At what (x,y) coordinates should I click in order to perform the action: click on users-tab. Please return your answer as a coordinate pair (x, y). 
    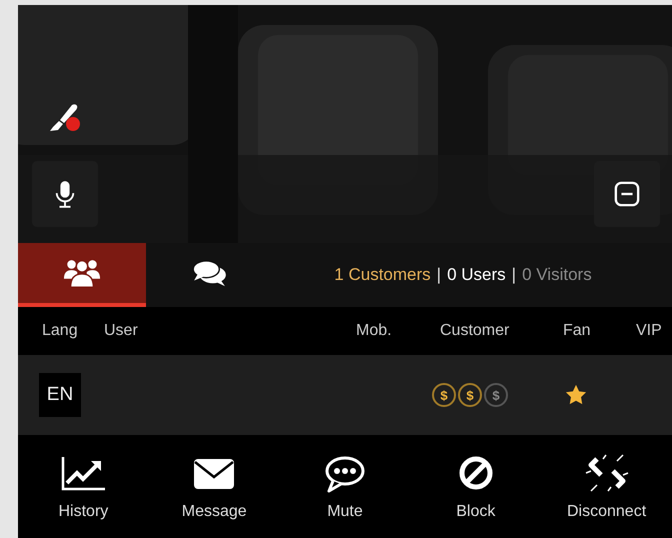
    Looking at the image, I should click on (82, 275).